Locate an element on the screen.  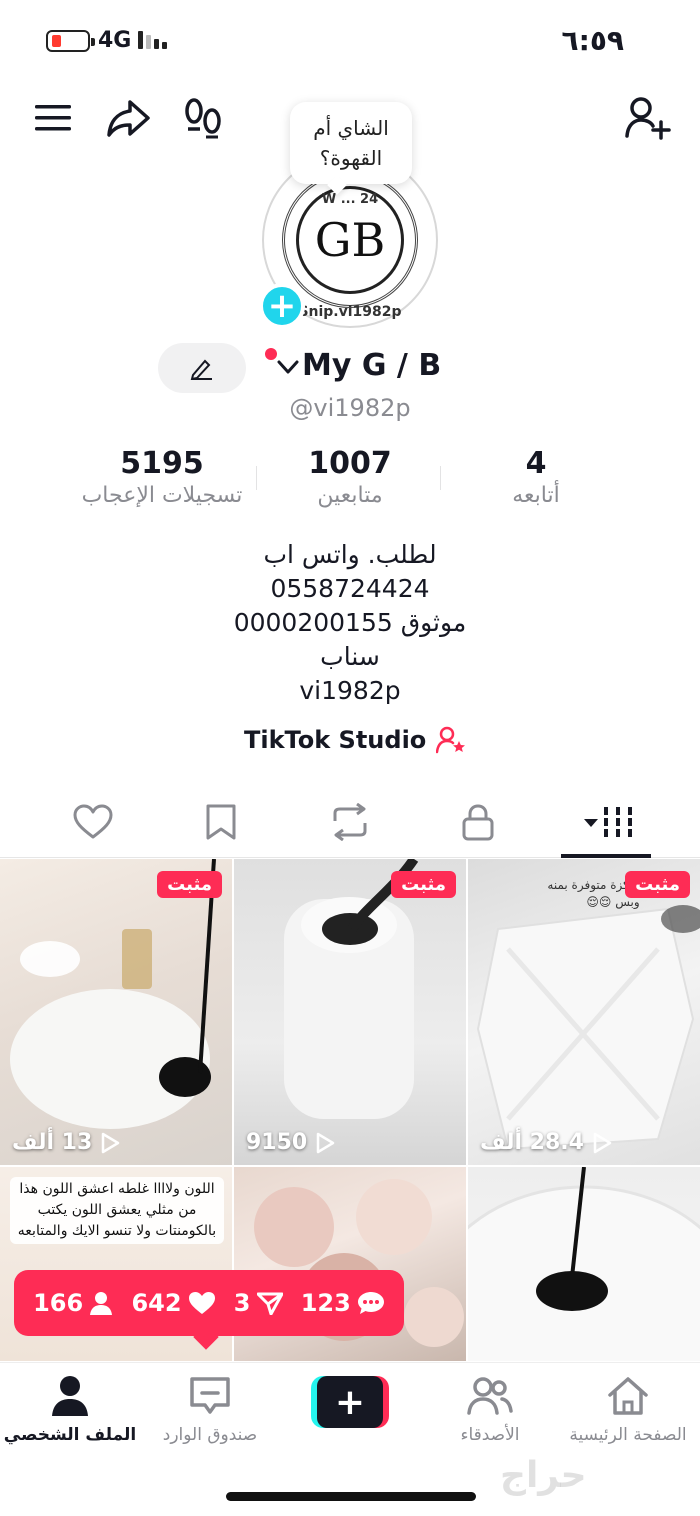
followers-count: 1007 is located at coordinates (350, 463).